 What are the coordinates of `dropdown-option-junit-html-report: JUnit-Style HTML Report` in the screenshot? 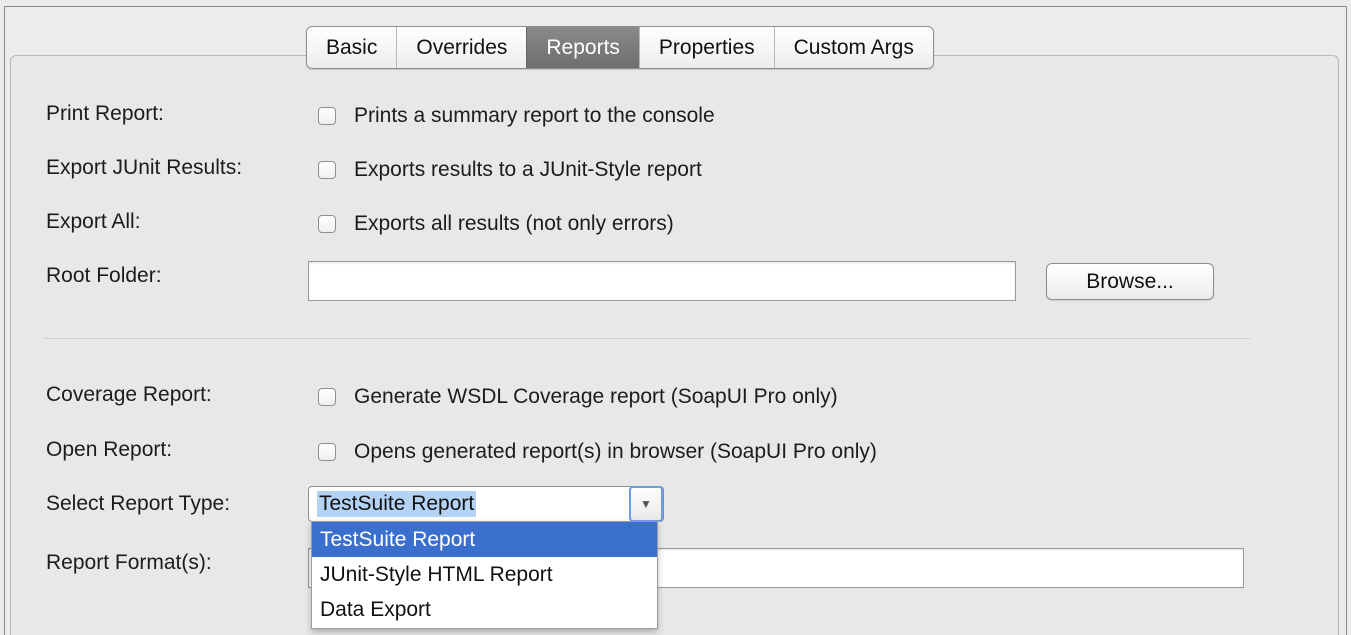 It's located at (484, 574).